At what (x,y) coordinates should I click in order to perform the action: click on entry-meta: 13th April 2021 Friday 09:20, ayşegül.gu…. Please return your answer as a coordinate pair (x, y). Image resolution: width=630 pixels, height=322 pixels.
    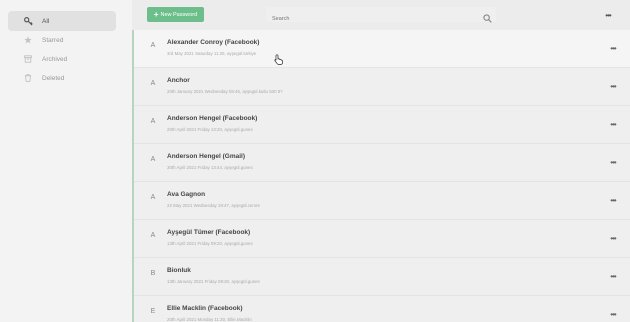
    Looking at the image, I should click on (210, 243).